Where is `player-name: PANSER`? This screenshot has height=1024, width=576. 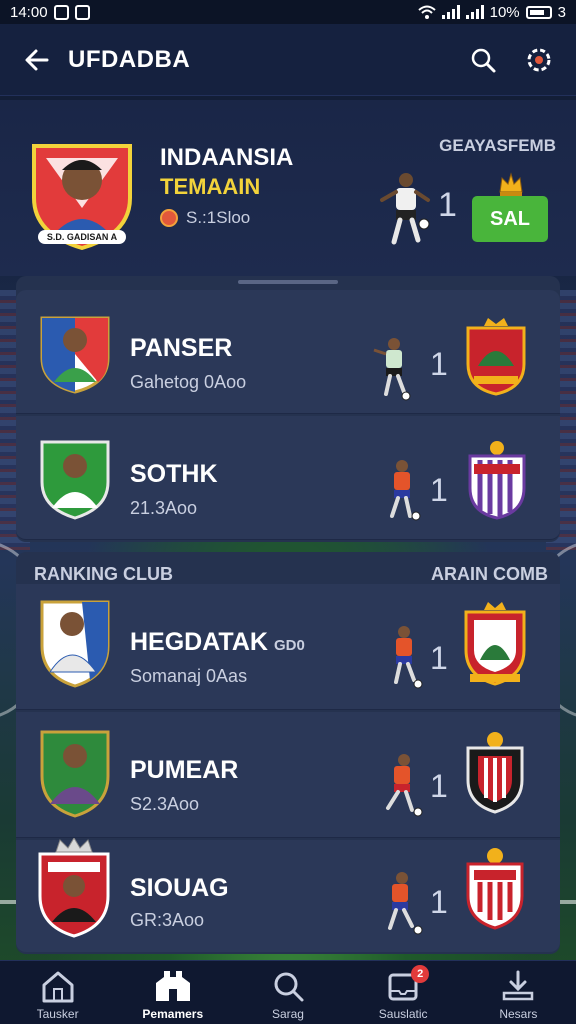 player-name: PANSER is located at coordinates (181, 348).